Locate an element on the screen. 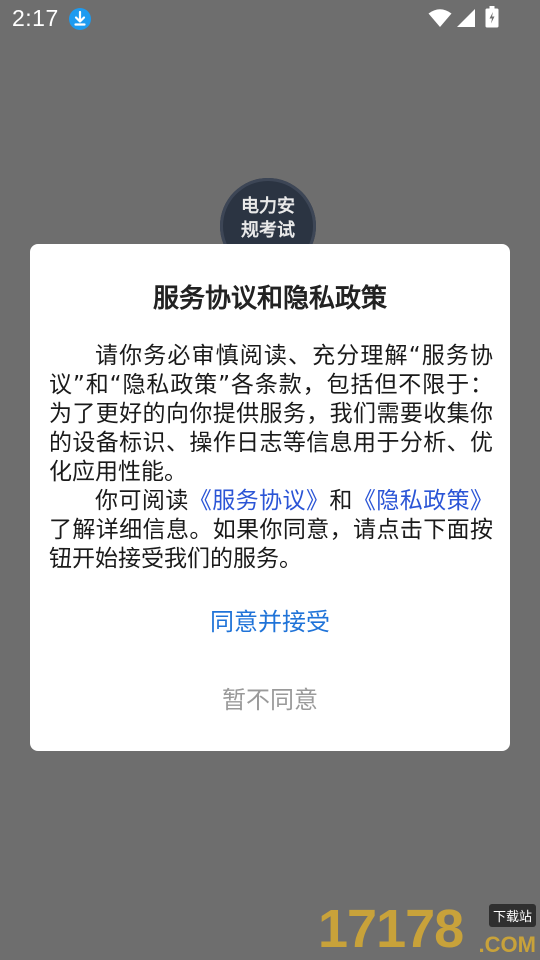  app-logo-text-line2: 规考试 is located at coordinates (268, 230).